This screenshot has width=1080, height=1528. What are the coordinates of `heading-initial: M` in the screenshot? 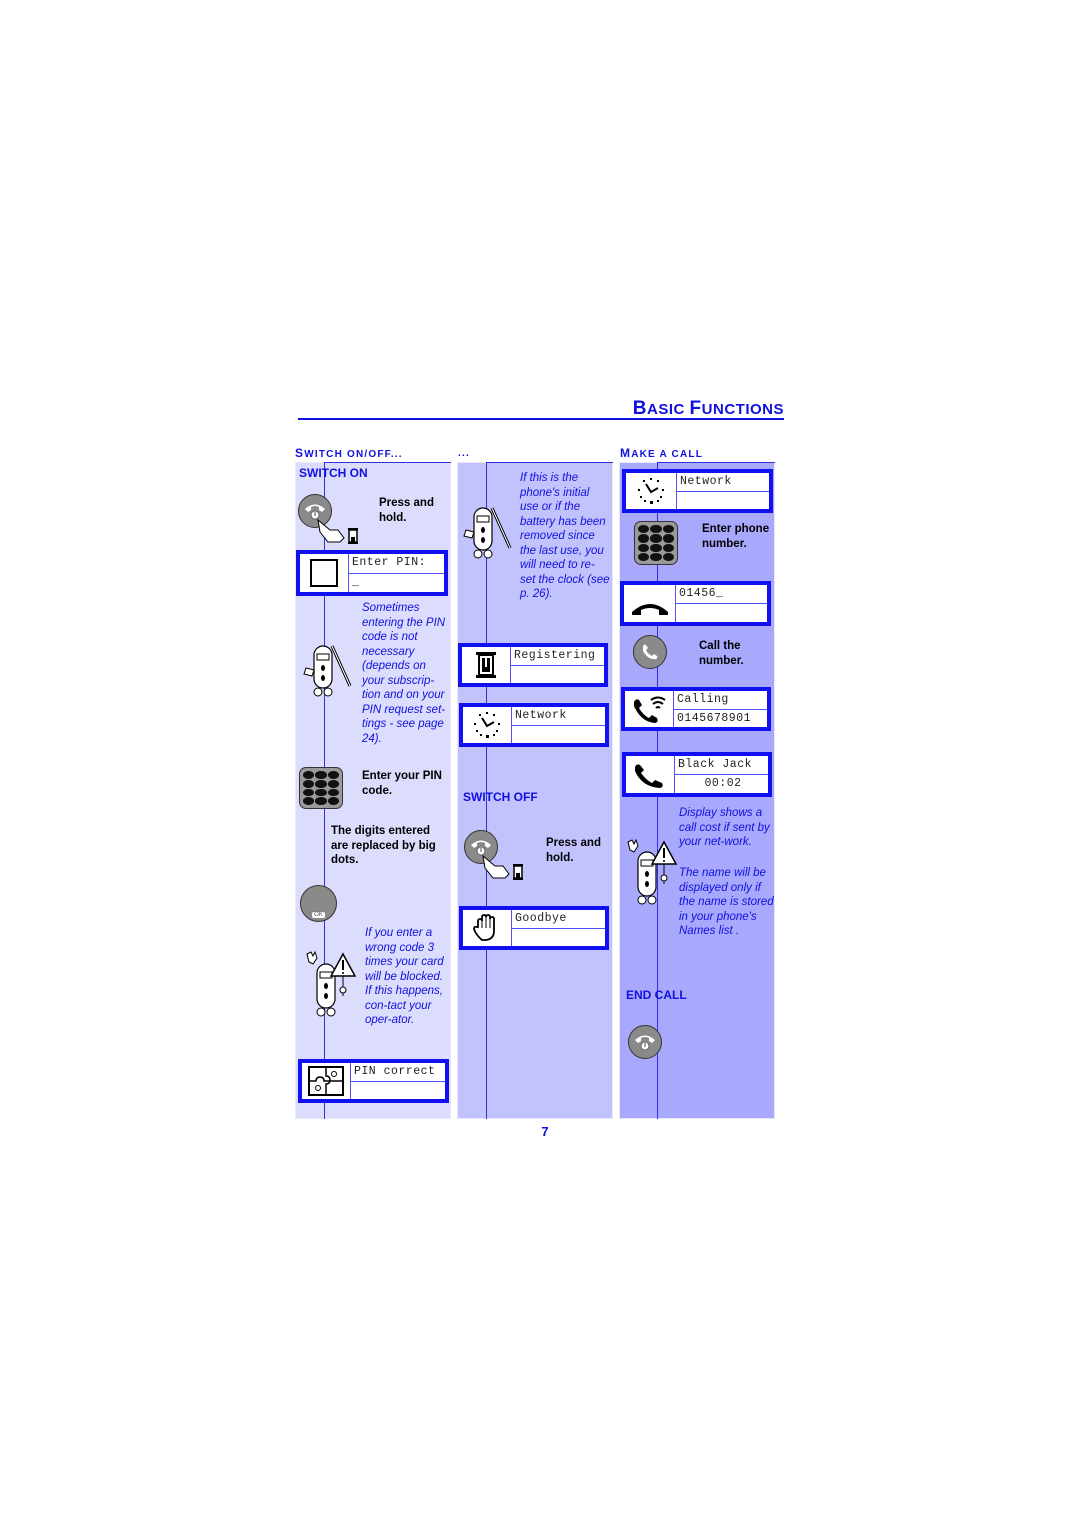 It's located at (626, 453).